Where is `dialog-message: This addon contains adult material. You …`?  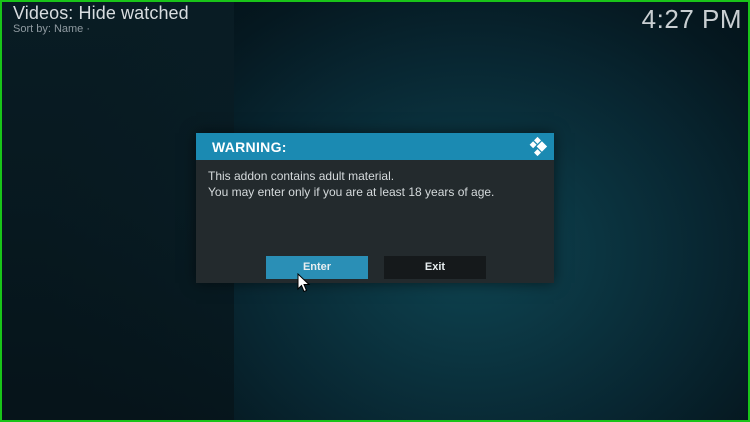 dialog-message: This addon contains adult material. You … is located at coordinates (351, 184).